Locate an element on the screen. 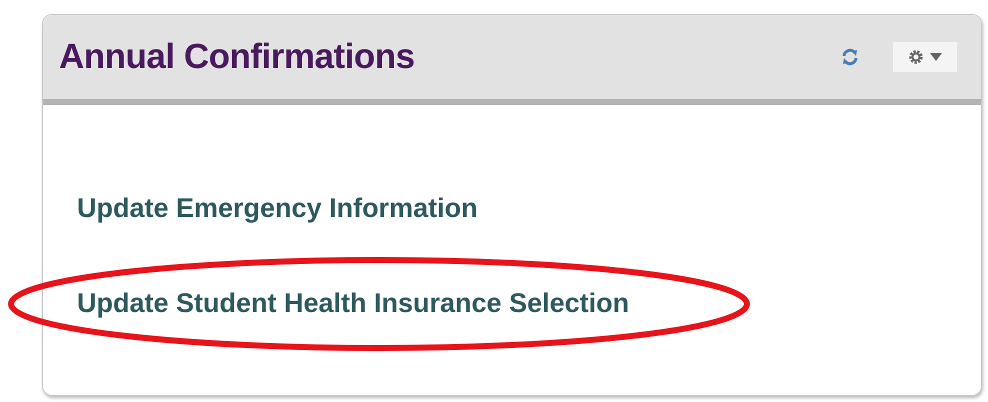 This screenshot has height=402, width=988. gear-icon is located at coordinates (916, 57).